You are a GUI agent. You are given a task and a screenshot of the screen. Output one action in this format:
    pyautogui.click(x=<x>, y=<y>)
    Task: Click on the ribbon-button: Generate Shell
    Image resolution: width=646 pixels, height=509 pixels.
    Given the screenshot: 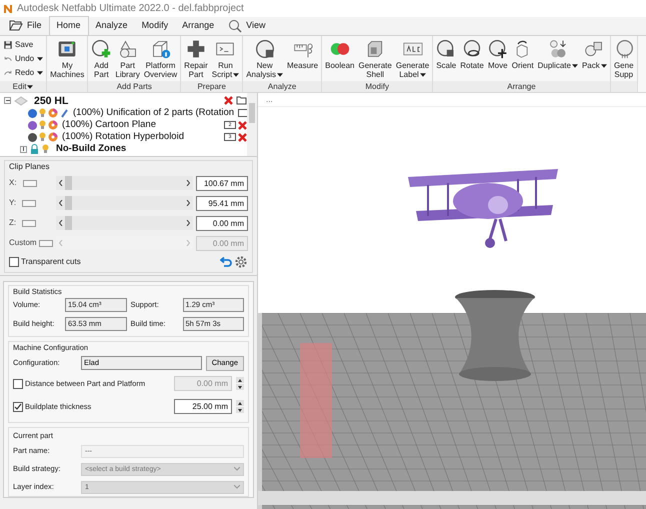 What is the action you would take?
    pyautogui.click(x=375, y=60)
    